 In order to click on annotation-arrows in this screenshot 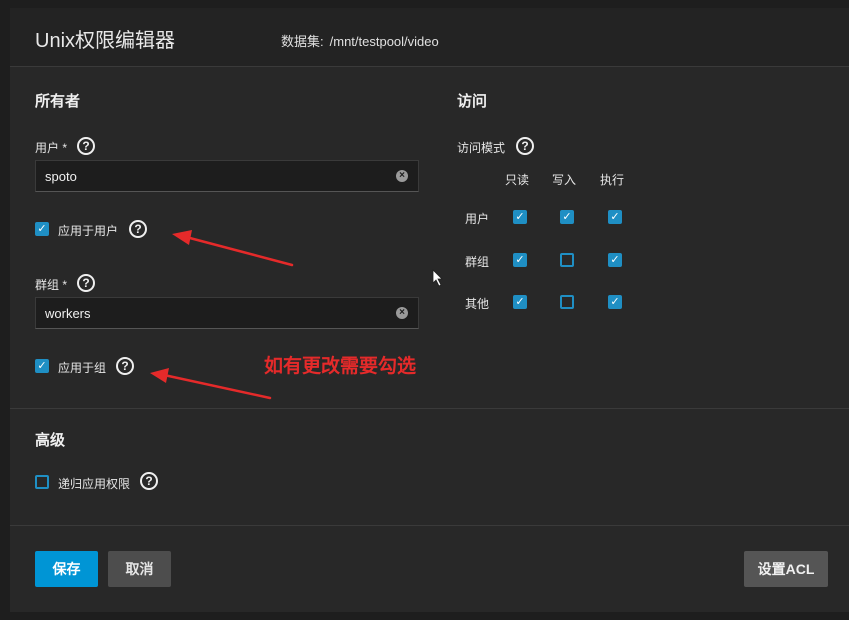, I will do `click(296, 315)`.